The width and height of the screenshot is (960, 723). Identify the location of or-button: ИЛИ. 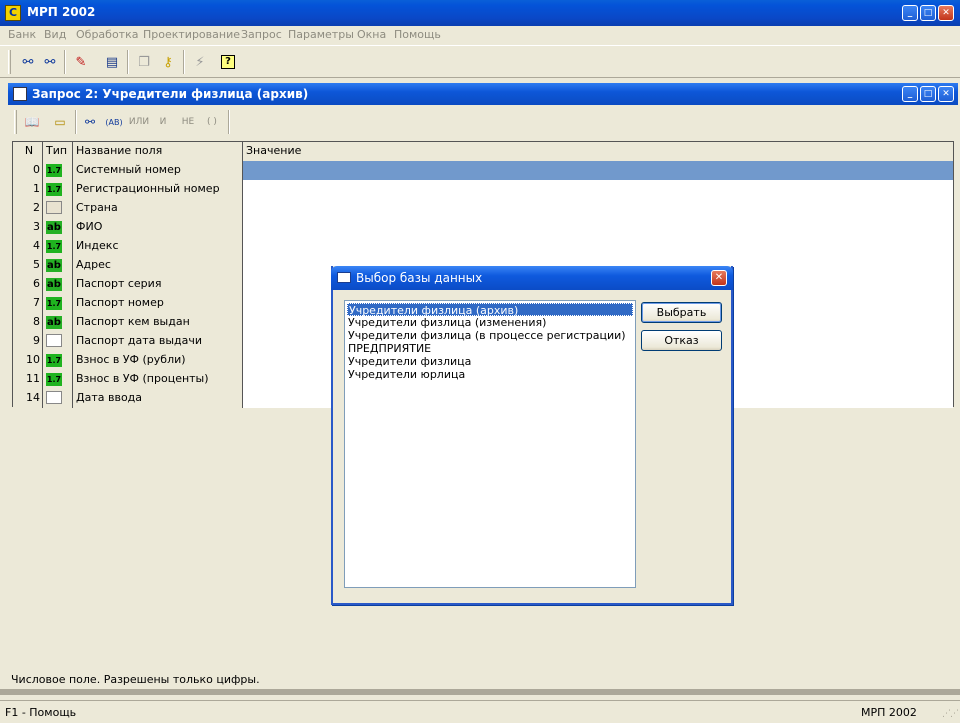
(139, 122).